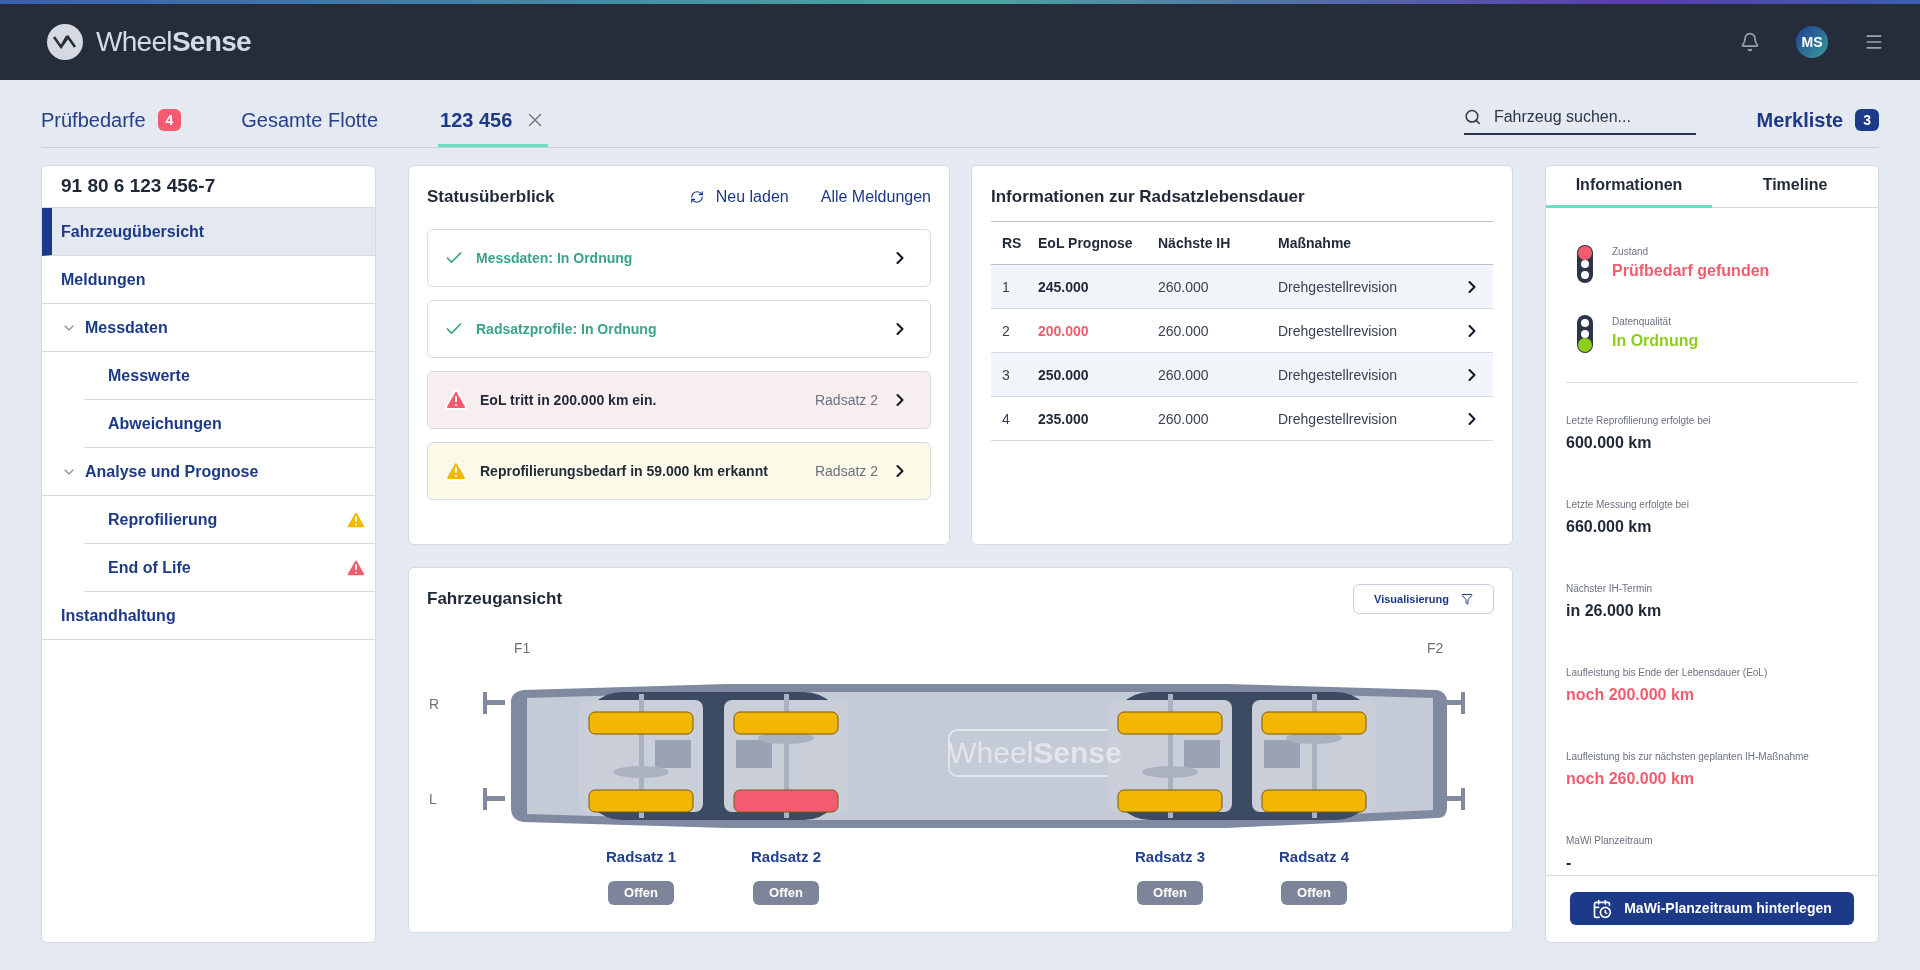  I want to click on user-avatar: MS, so click(1812, 42).